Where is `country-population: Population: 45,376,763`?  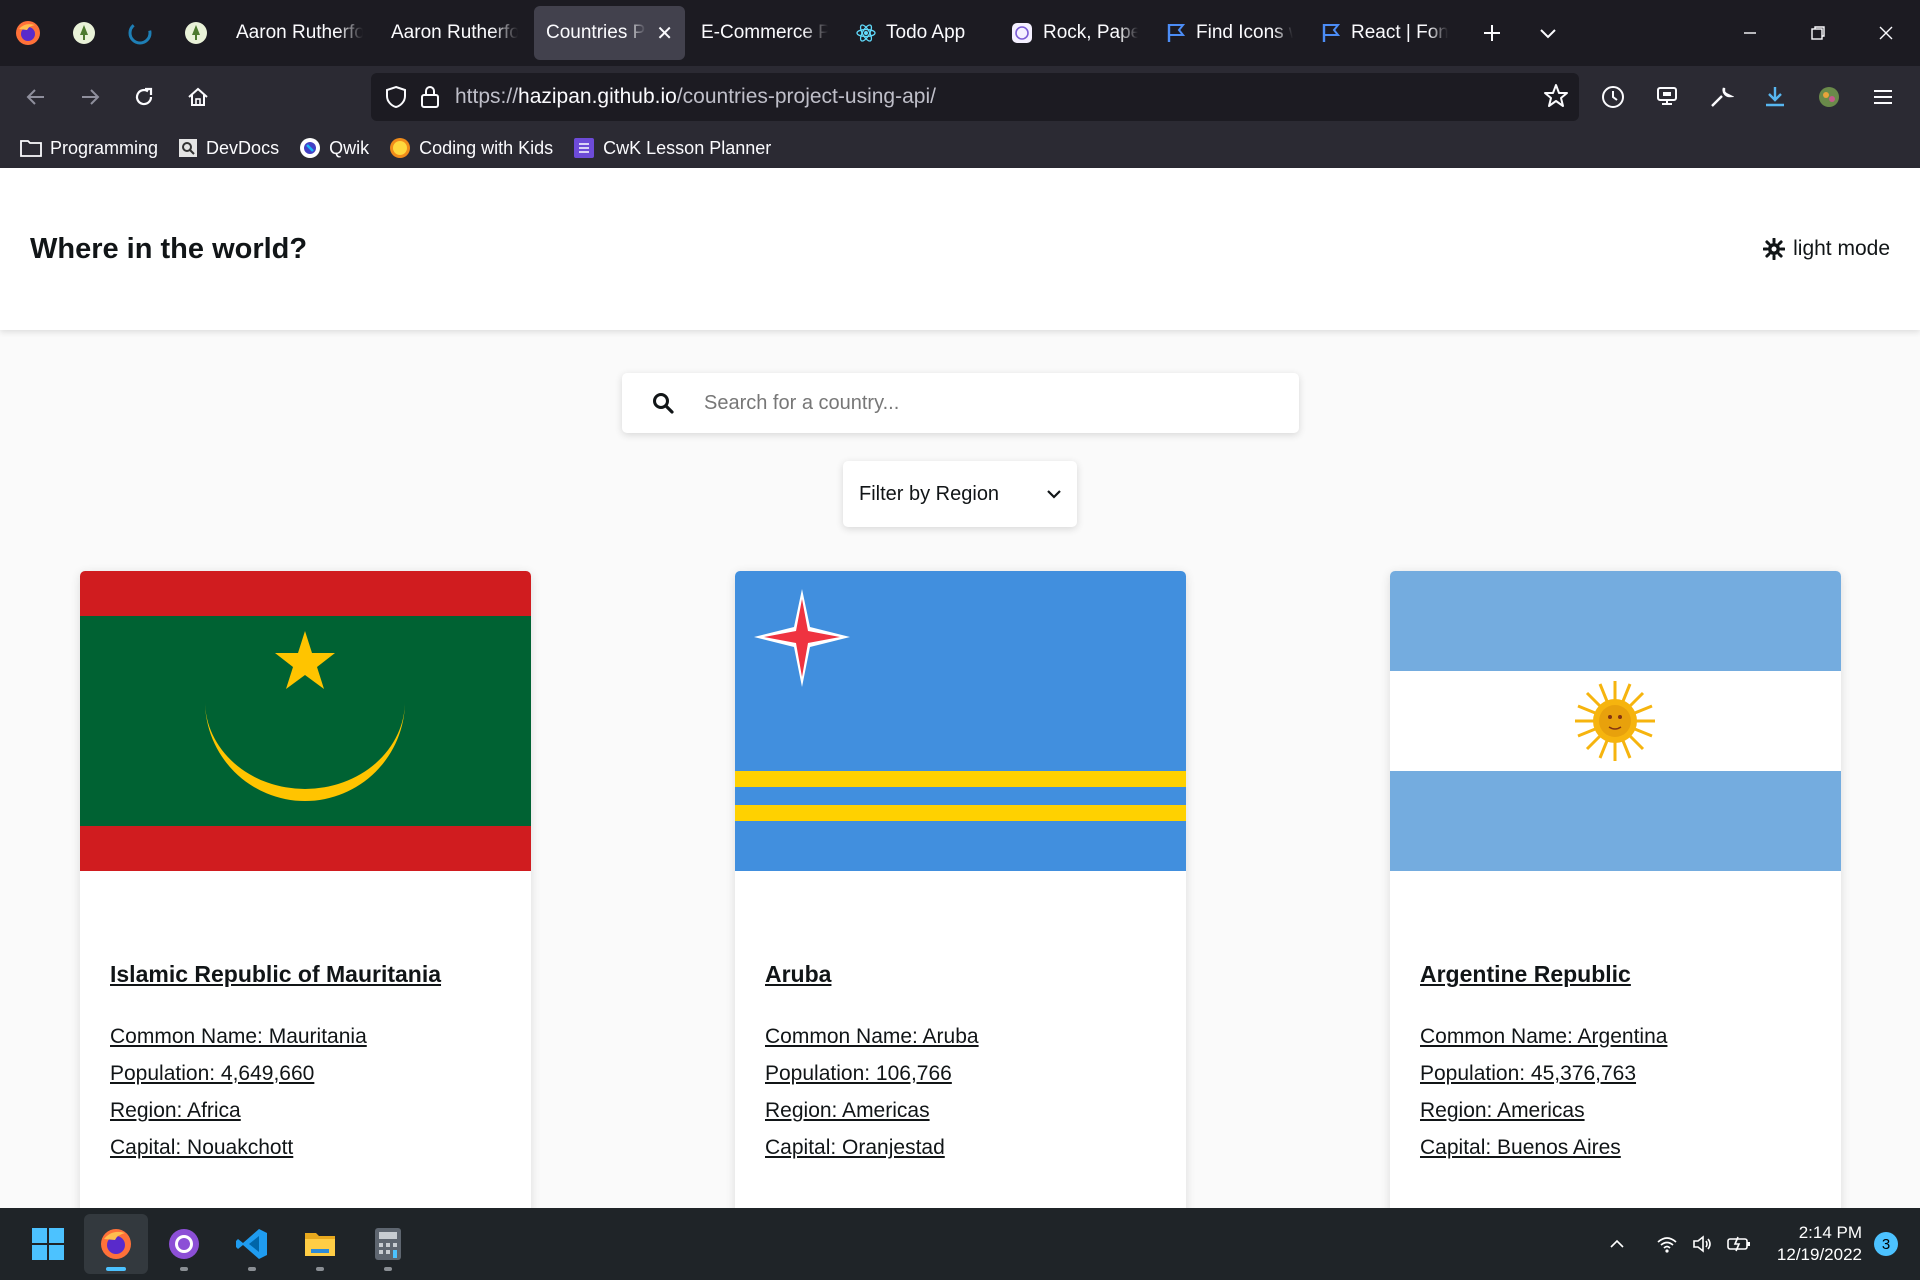 country-population: Population: 45,376,763 is located at coordinates (1615, 1073).